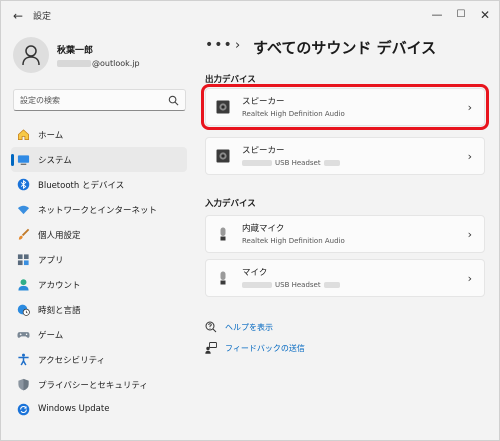 The width and height of the screenshot is (500, 441). What do you see at coordinates (99, 334) in the screenshot?
I see `sidebar-item-gaming: ゲーム` at bounding box center [99, 334].